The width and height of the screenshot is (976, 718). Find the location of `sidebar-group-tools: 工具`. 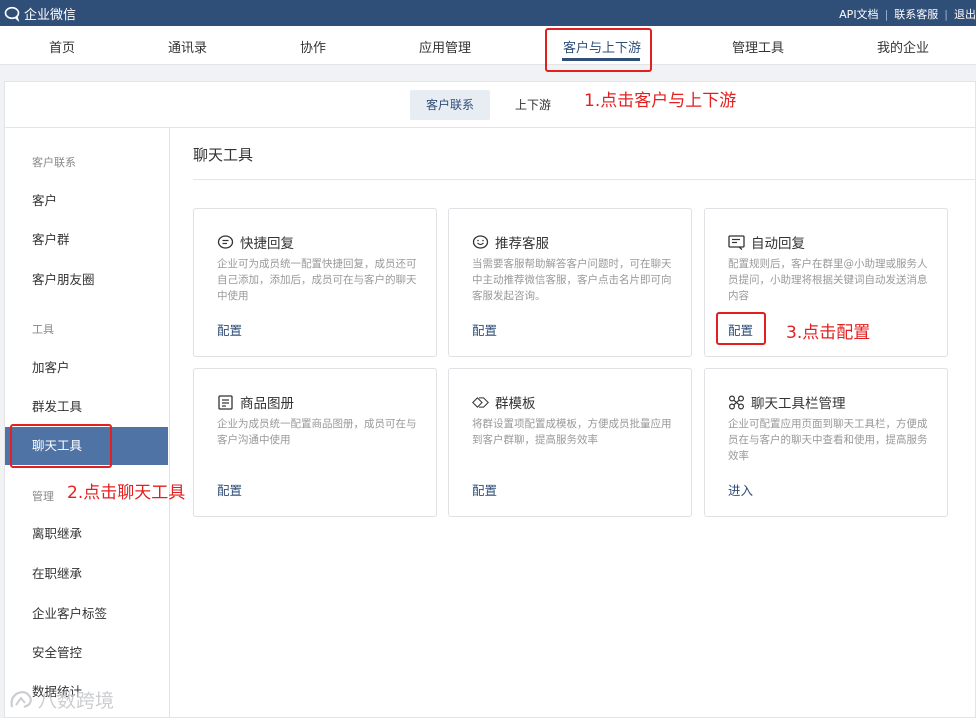

sidebar-group-tools: 工具 is located at coordinates (43, 329).